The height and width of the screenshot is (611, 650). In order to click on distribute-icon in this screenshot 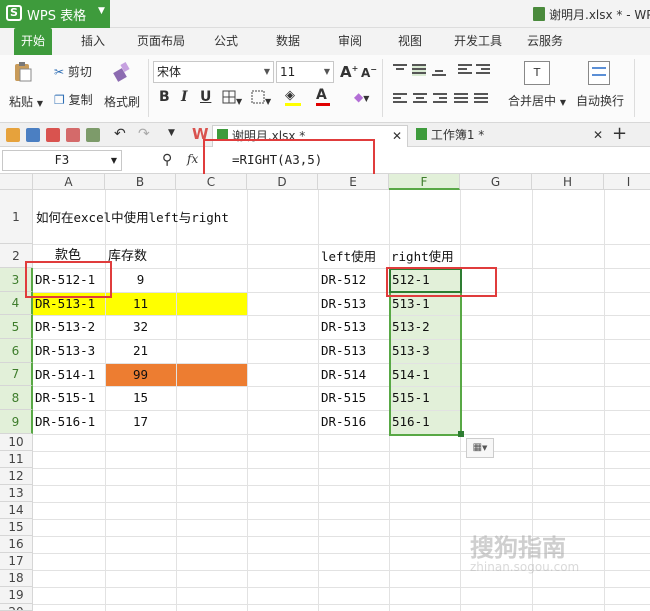, I will do `click(481, 99)`.